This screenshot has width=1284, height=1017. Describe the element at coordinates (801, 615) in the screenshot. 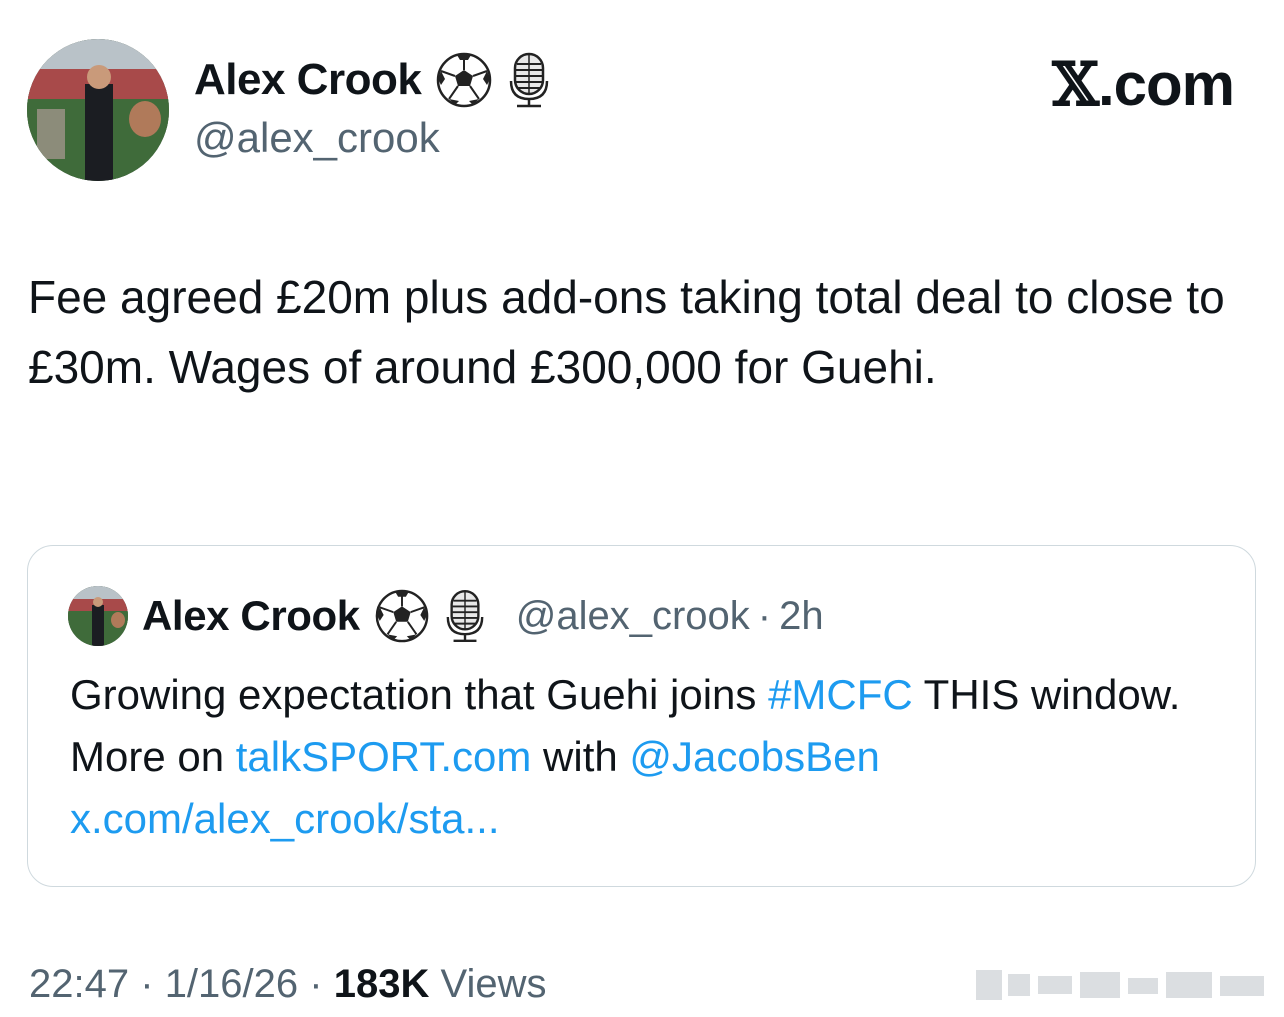

I see `quoted-timestamp: 2h` at that location.